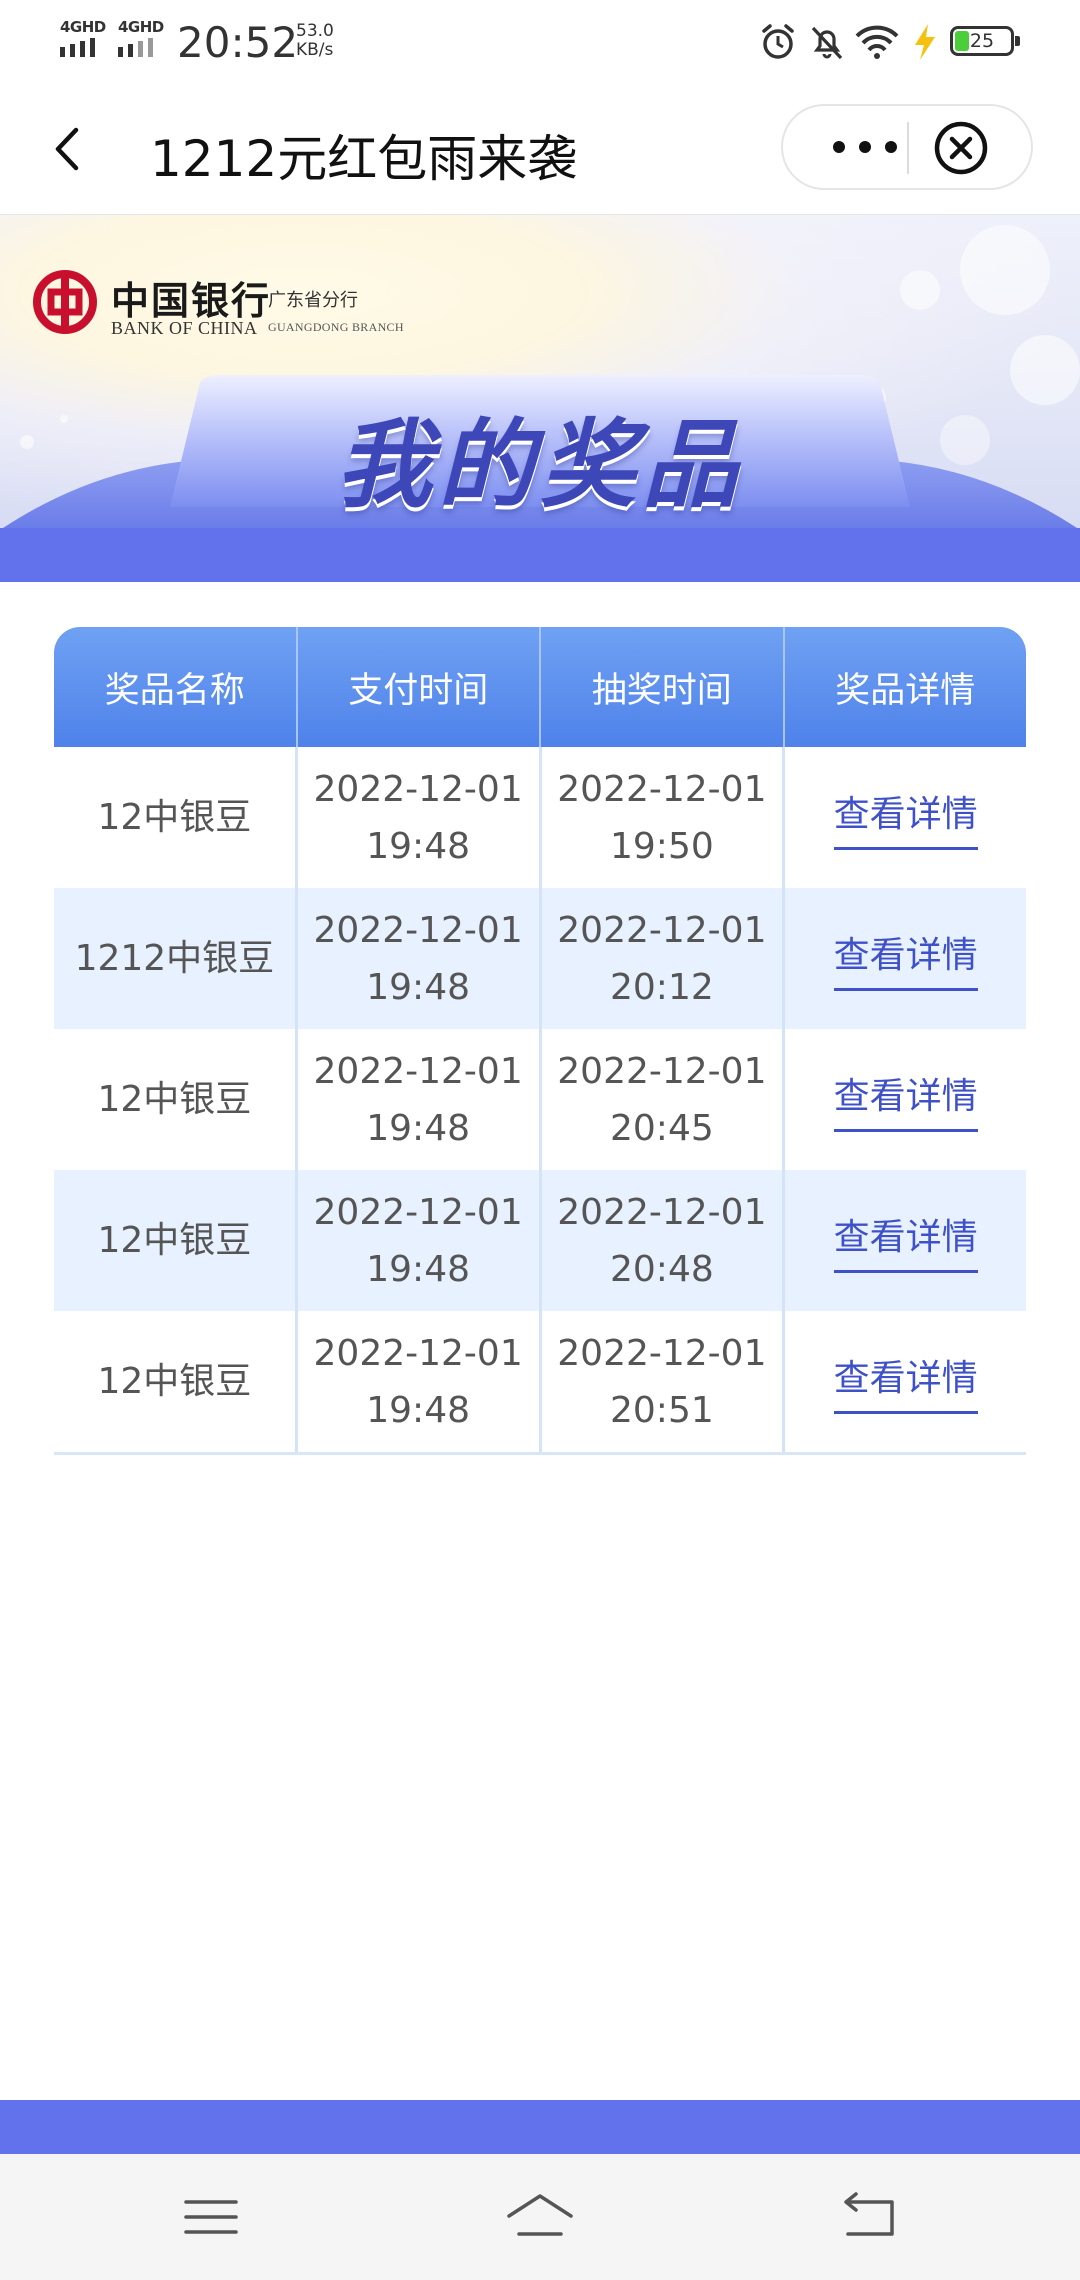  Describe the element at coordinates (540, 43) in the screenshot. I see `status-bar: 4GHD 4GHD 20:52 53.0 KB/s 25` at that location.